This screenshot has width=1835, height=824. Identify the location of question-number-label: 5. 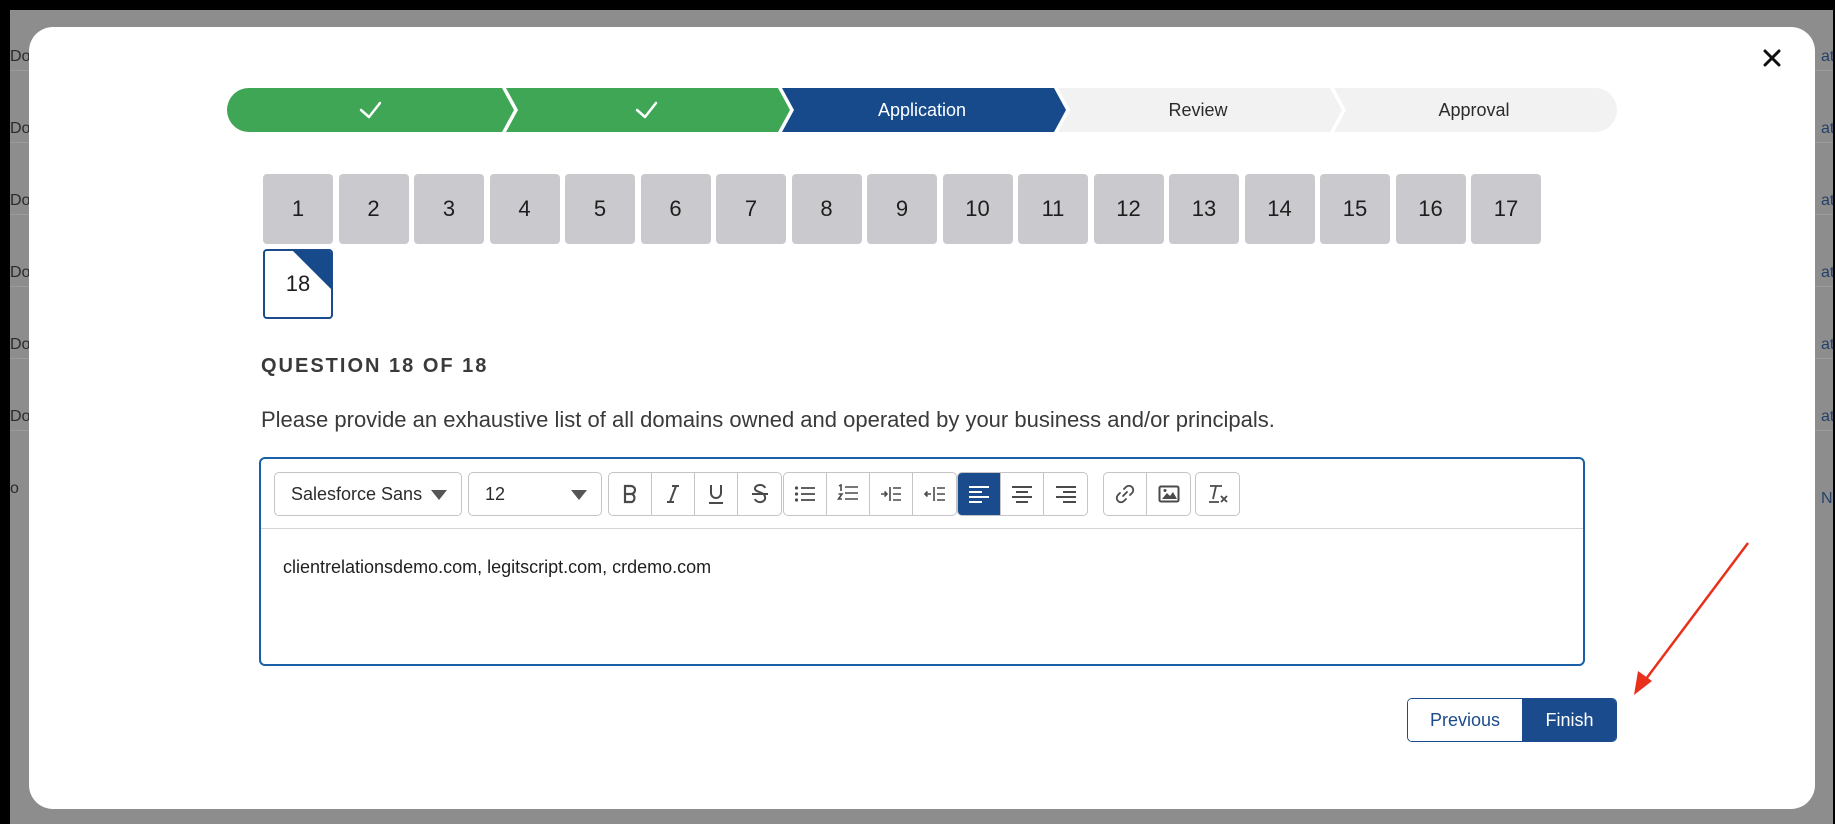
(600, 208).